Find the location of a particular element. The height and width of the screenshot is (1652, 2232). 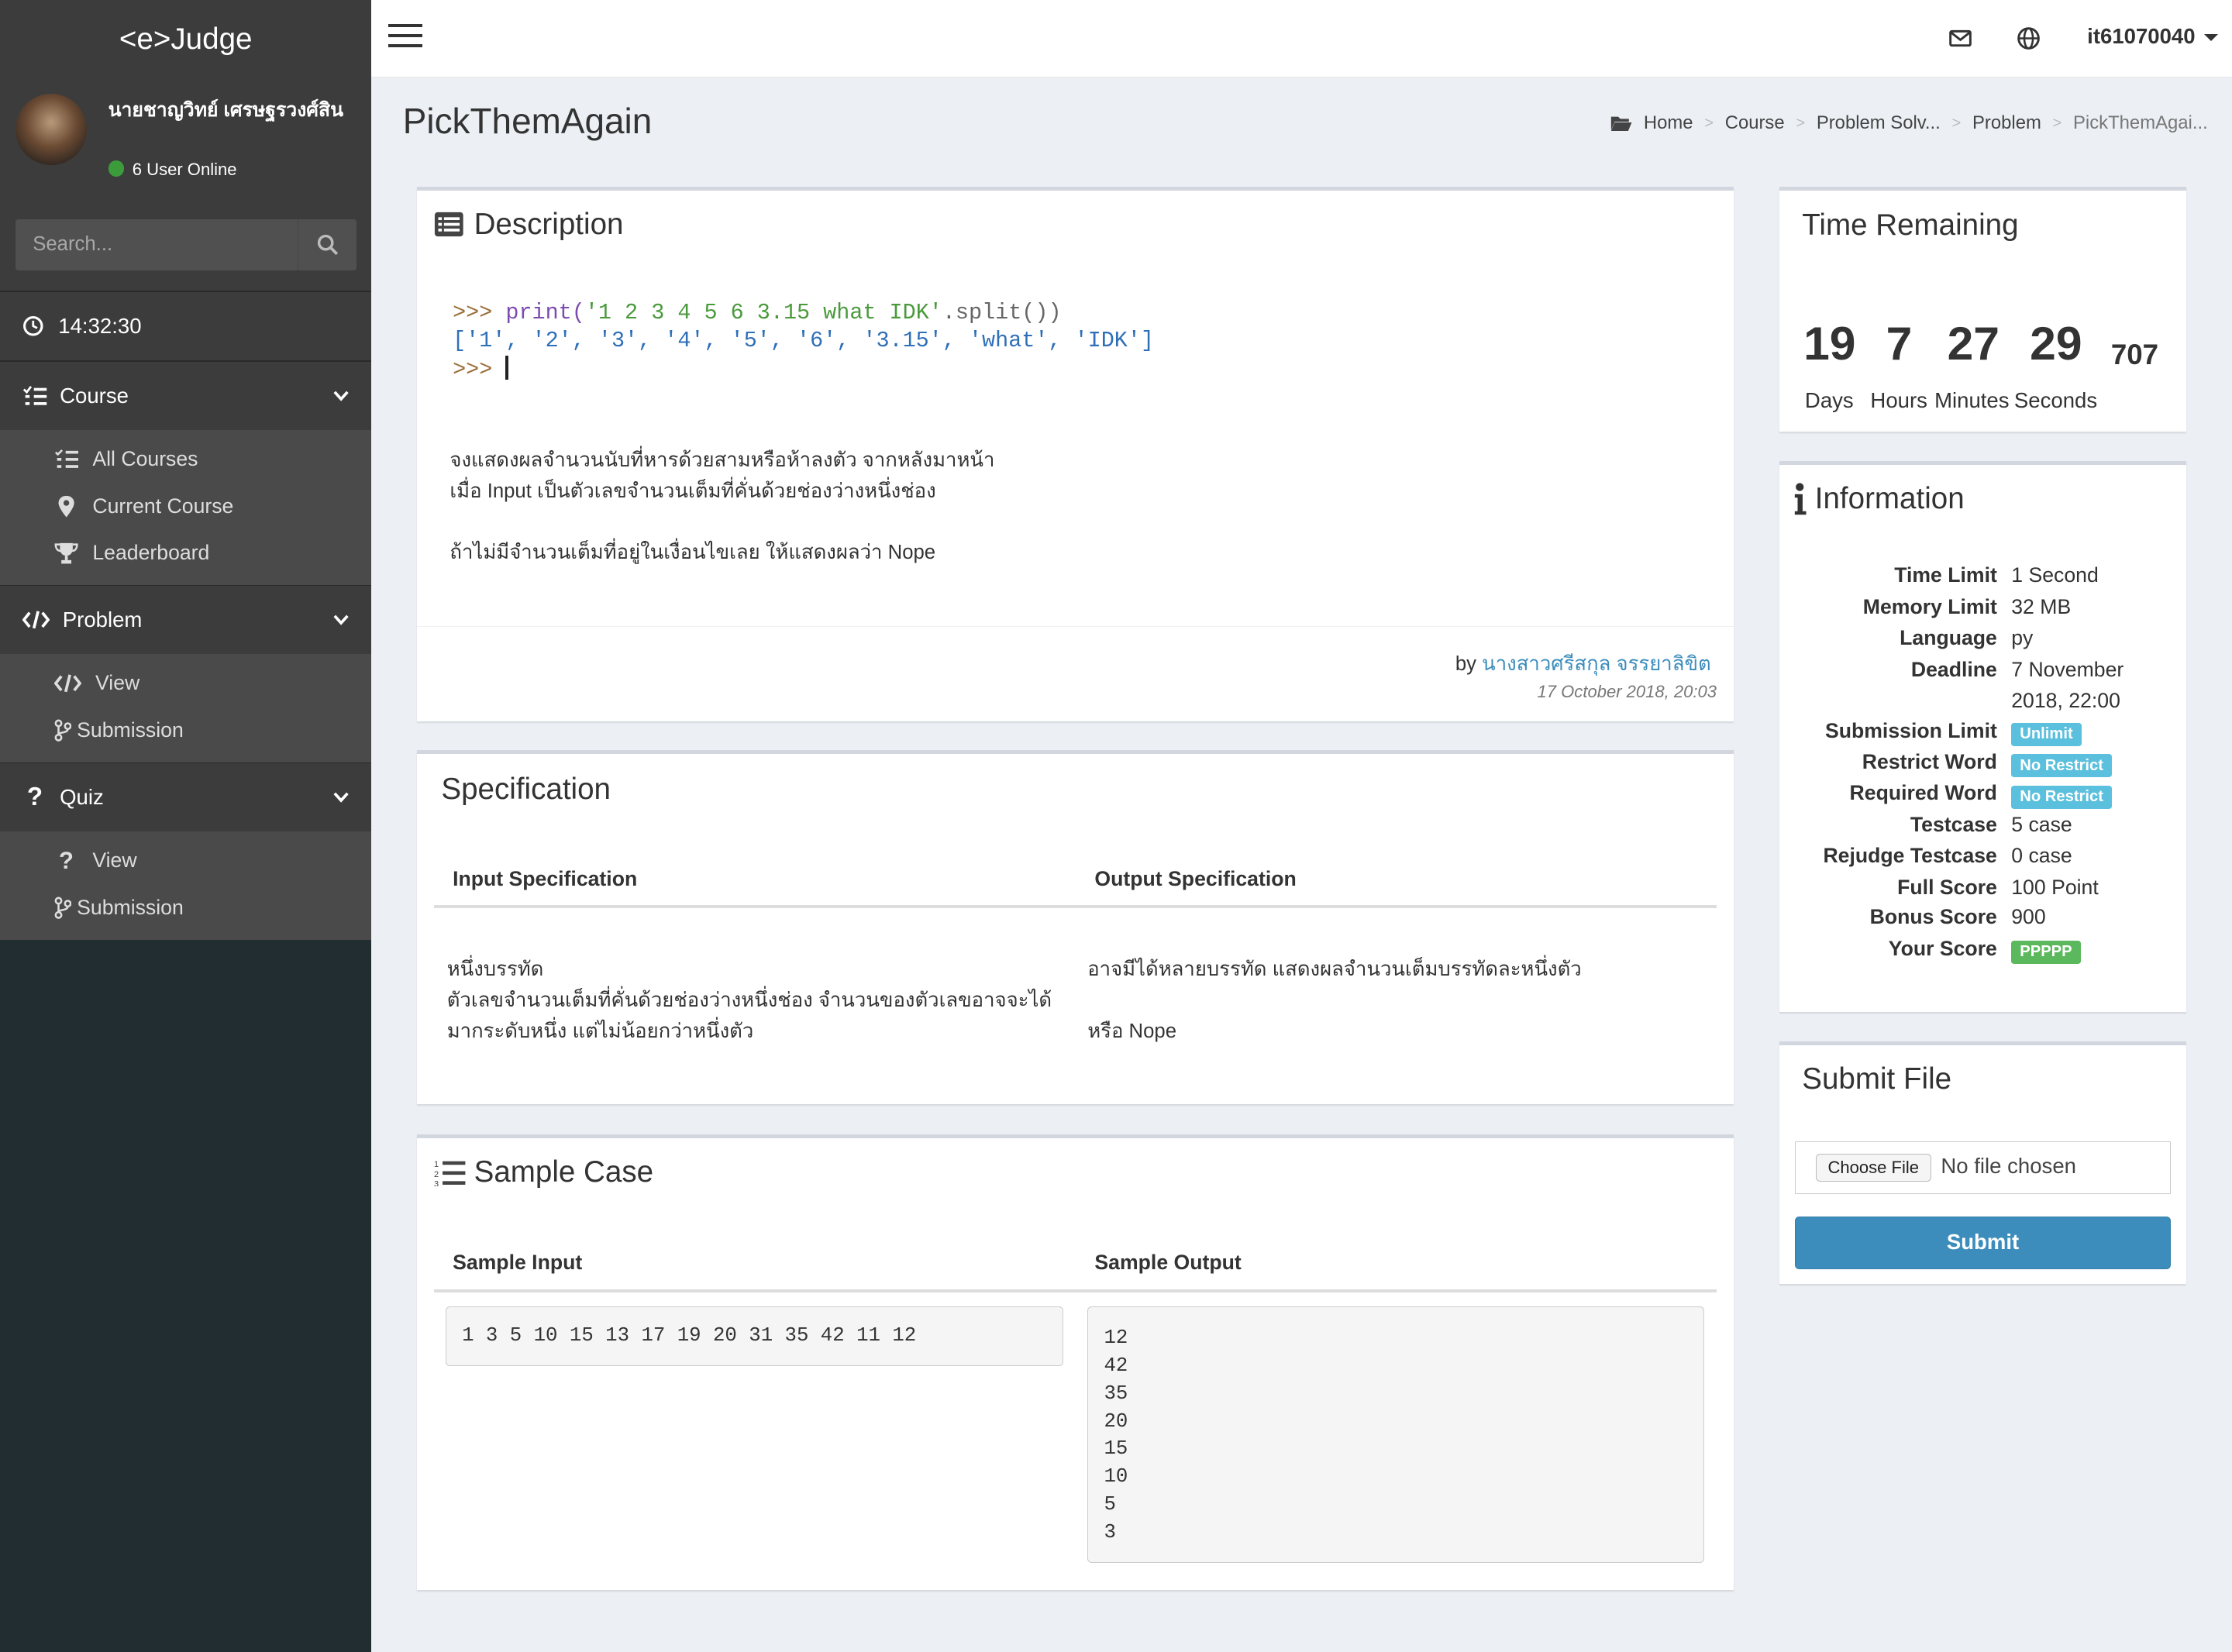

problem-submenu: View Submission is located at coordinates (186, 708).